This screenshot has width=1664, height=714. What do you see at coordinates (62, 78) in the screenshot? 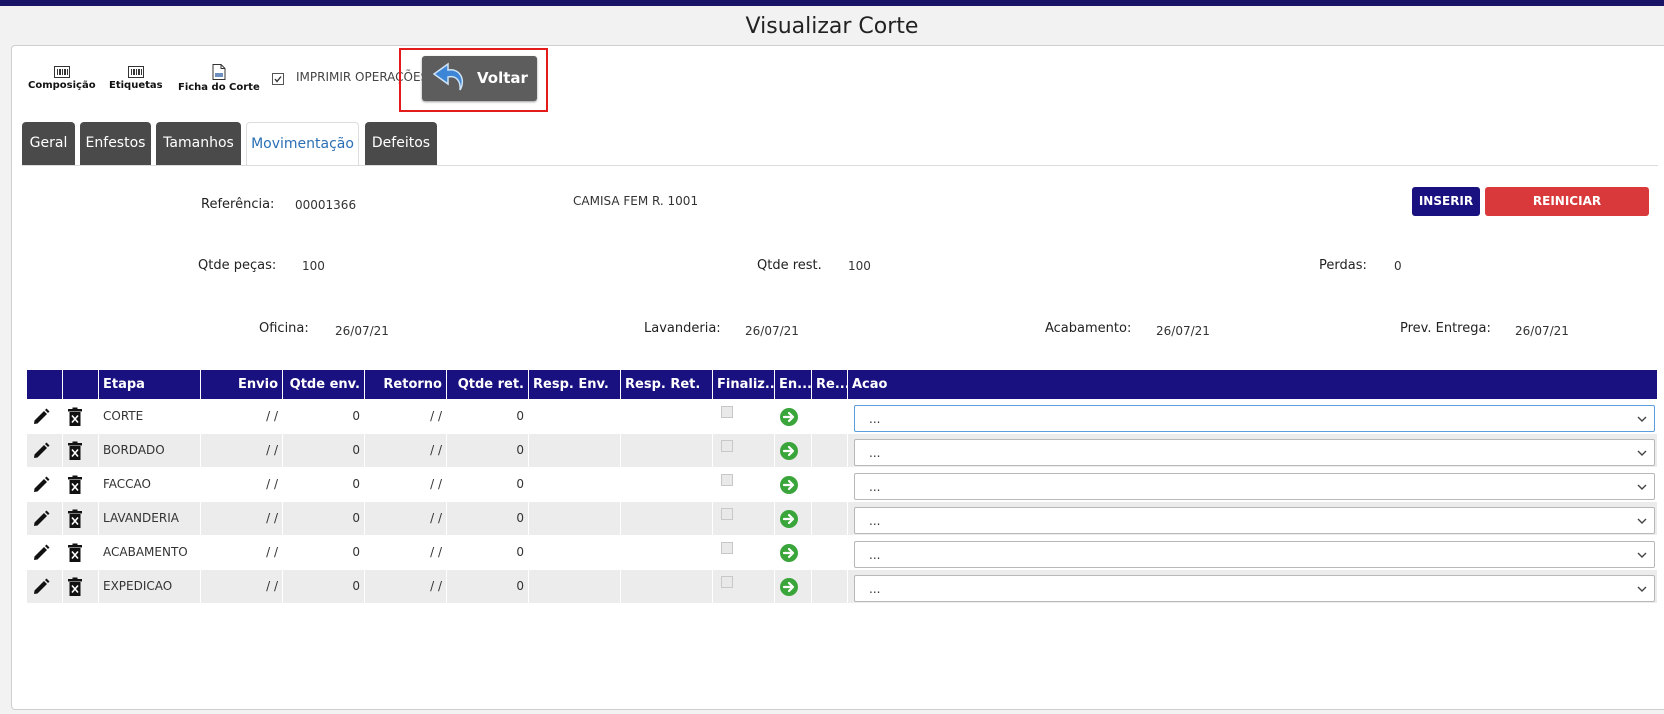
I see `composicao-button: Composição` at bounding box center [62, 78].